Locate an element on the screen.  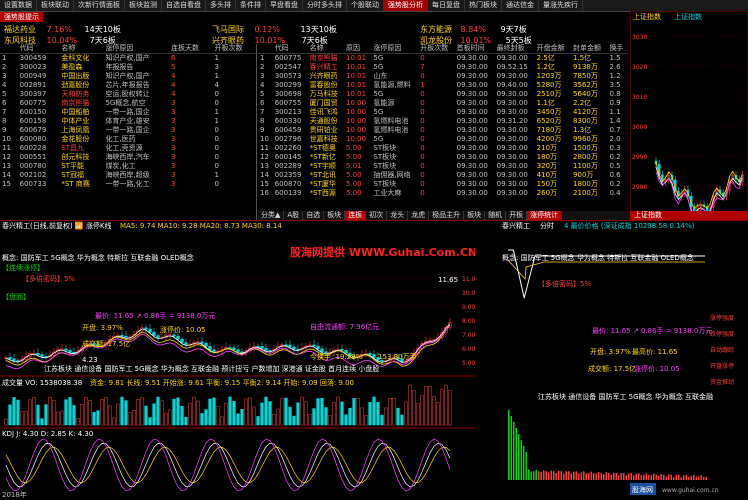
top-tab: 个股联动 is located at coordinates (365, 5).